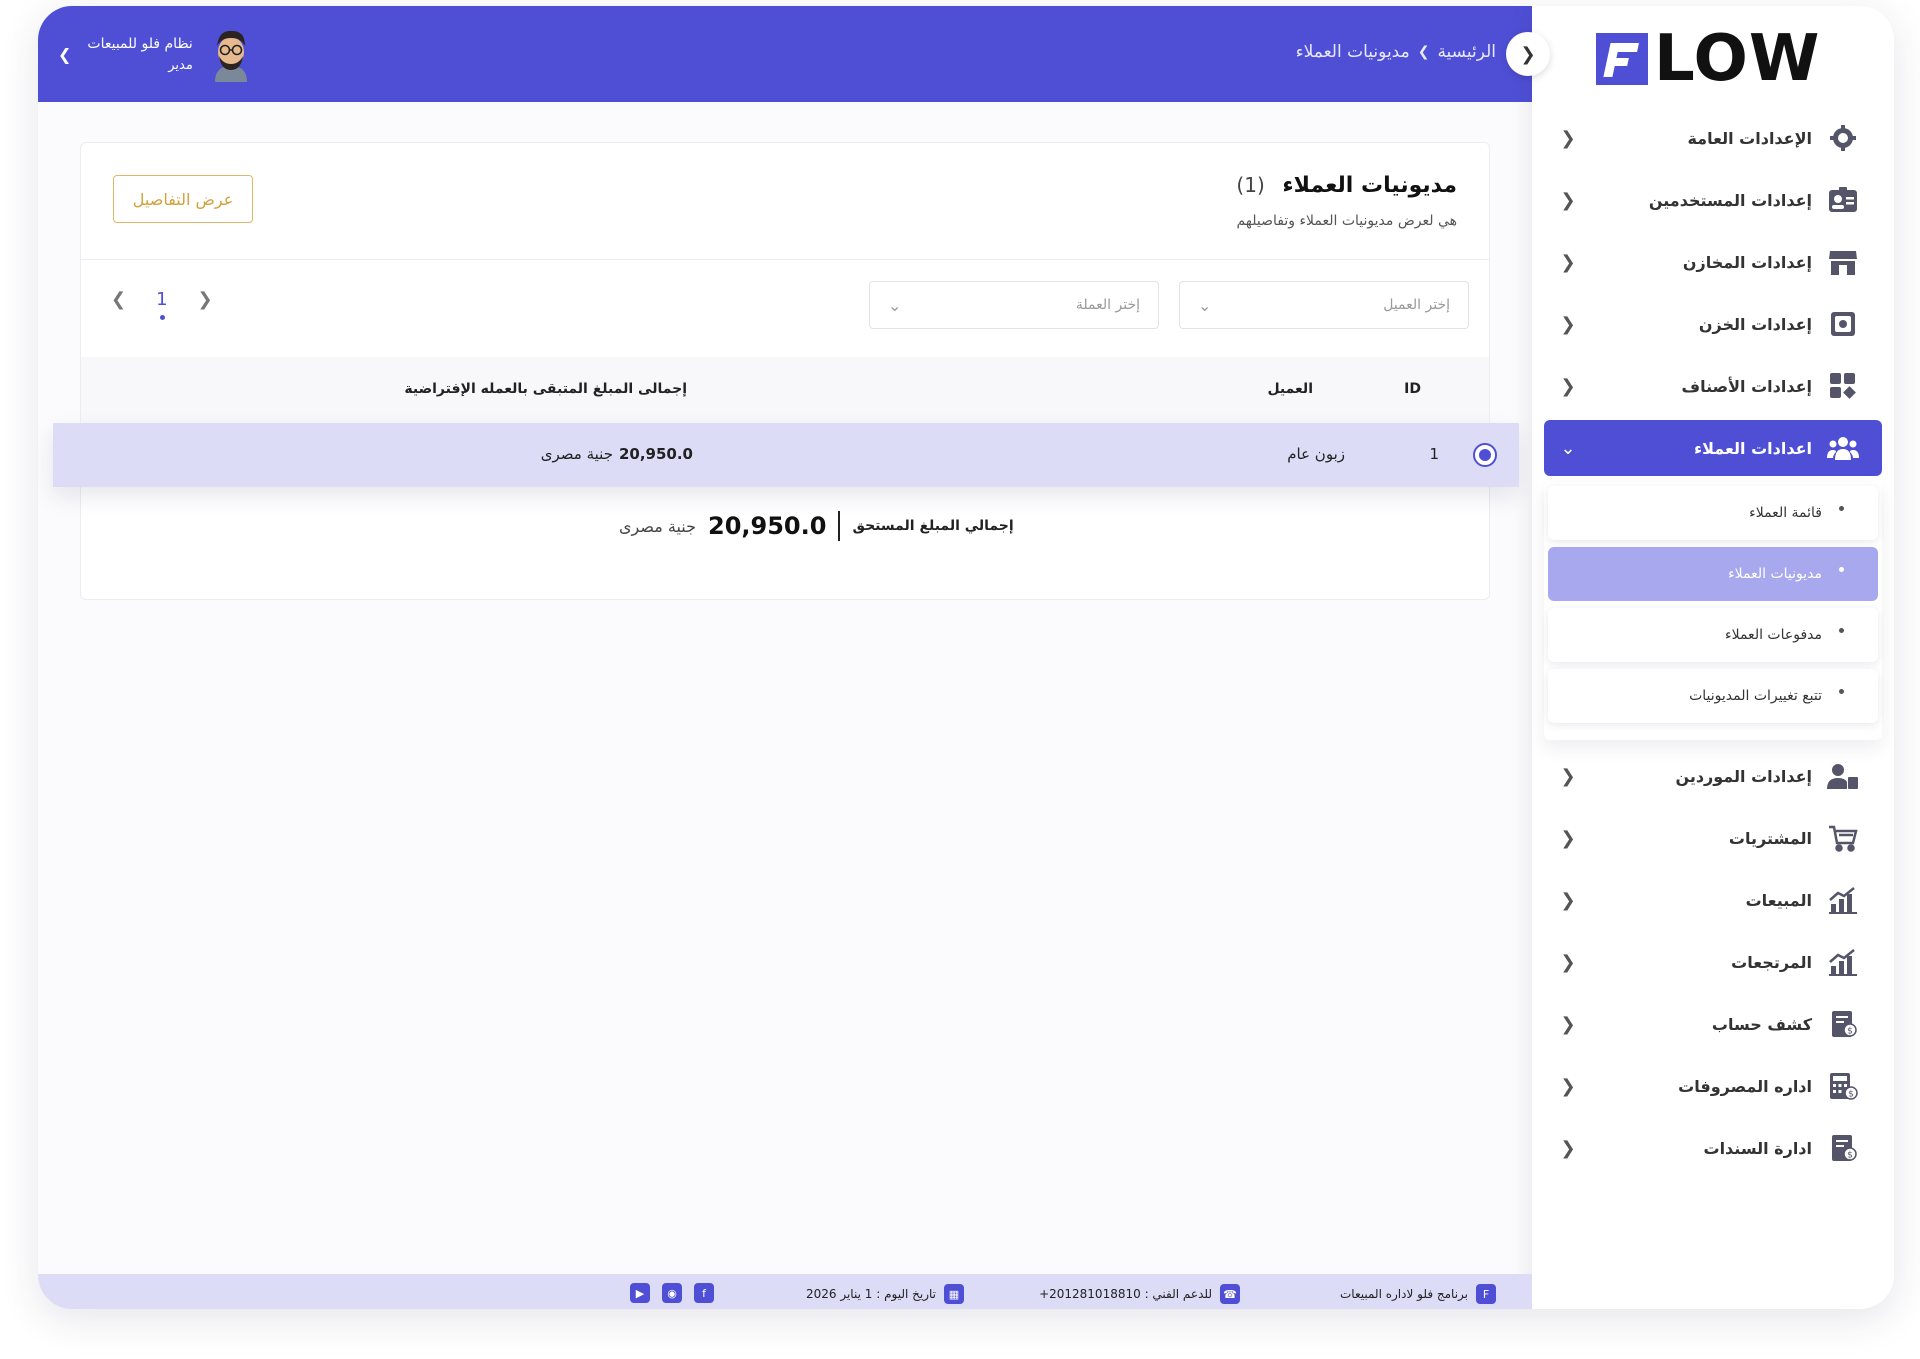 The height and width of the screenshot is (1359, 1920). What do you see at coordinates (1785, 513) in the screenshot?
I see `submenu-item-label: قائمة العملاء` at bounding box center [1785, 513].